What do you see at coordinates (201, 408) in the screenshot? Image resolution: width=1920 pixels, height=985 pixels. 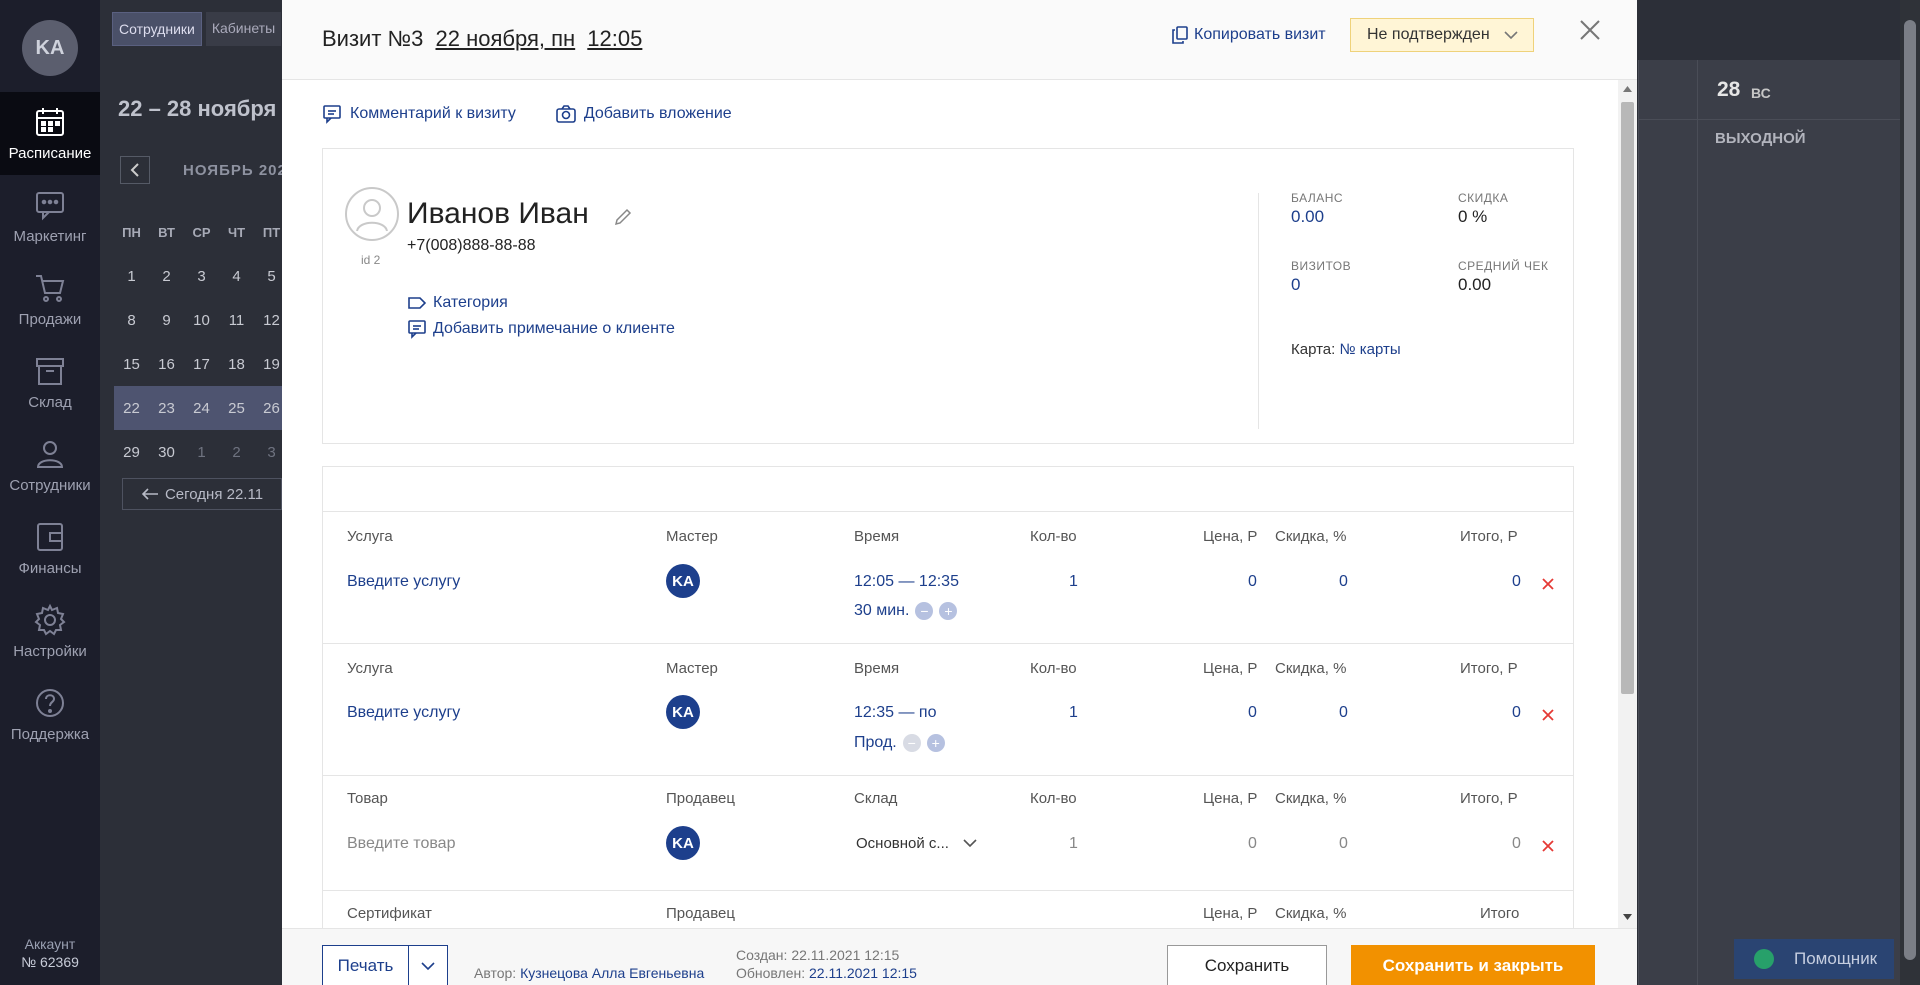 I see `day-cell: 24` at bounding box center [201, 408].